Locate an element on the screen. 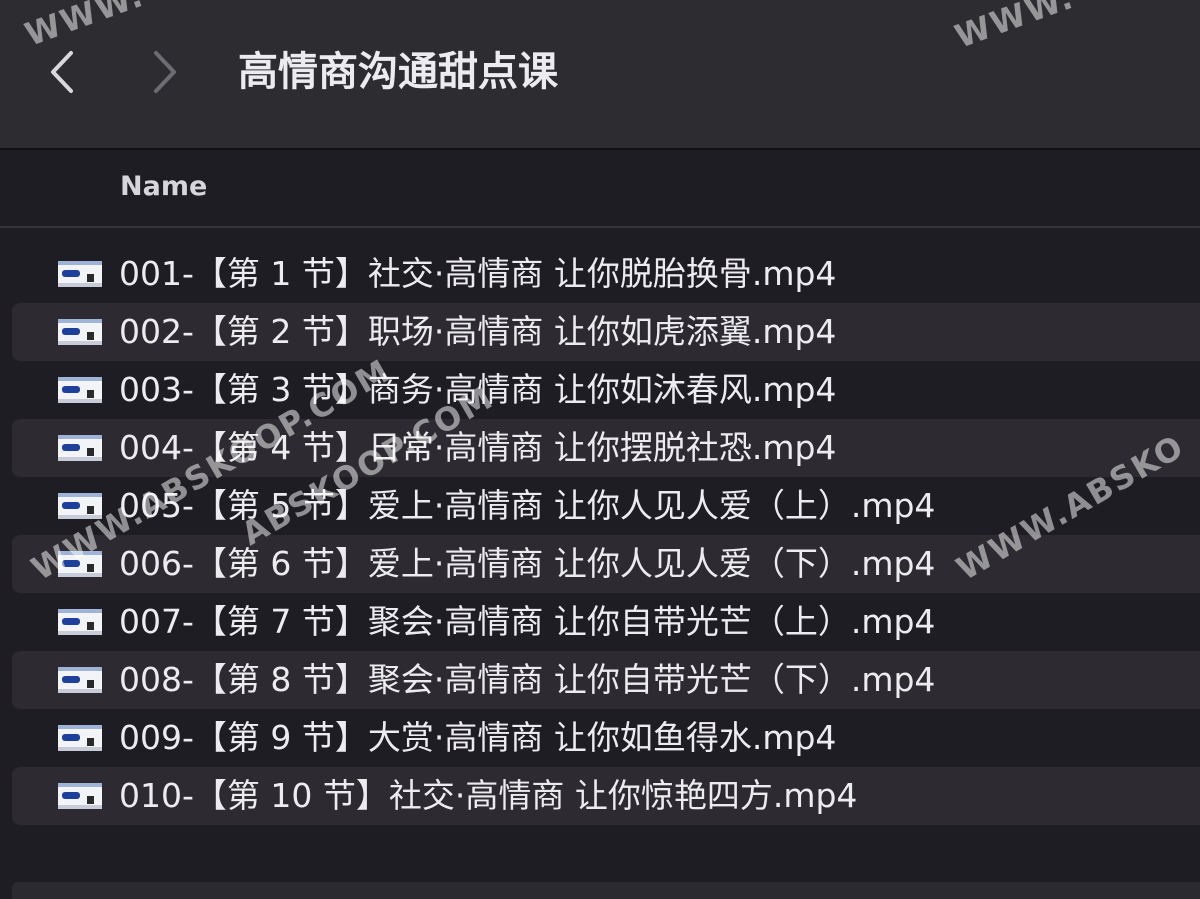  file-name: 007-【第 7 节】聚会·高情商 让你自带光芒（上）.mp4 is located at coordinates (527, 621).